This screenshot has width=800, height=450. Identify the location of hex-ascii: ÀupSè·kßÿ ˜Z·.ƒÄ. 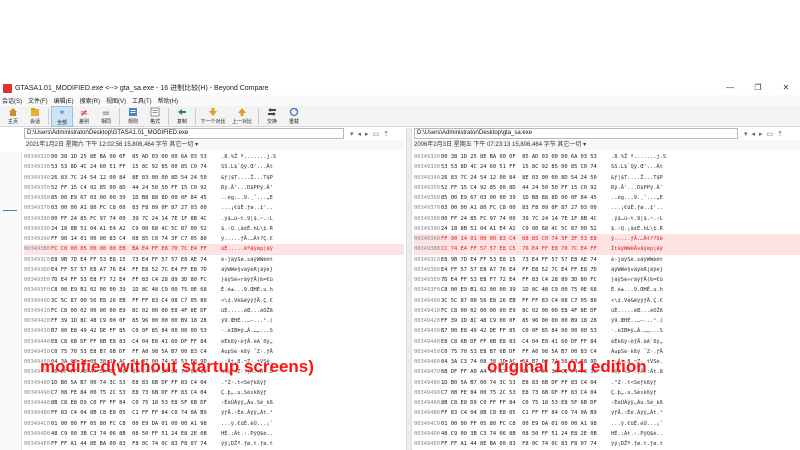
(247, 352).